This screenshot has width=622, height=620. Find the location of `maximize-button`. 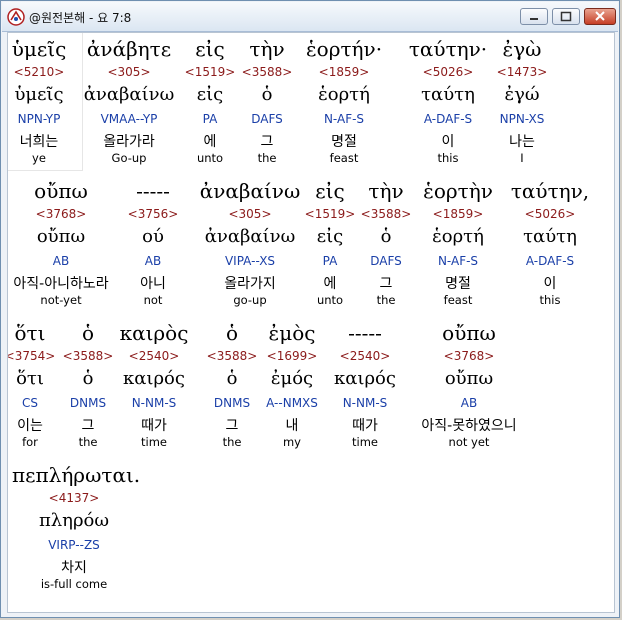

maximize-button is located at coordinates (566, 16).